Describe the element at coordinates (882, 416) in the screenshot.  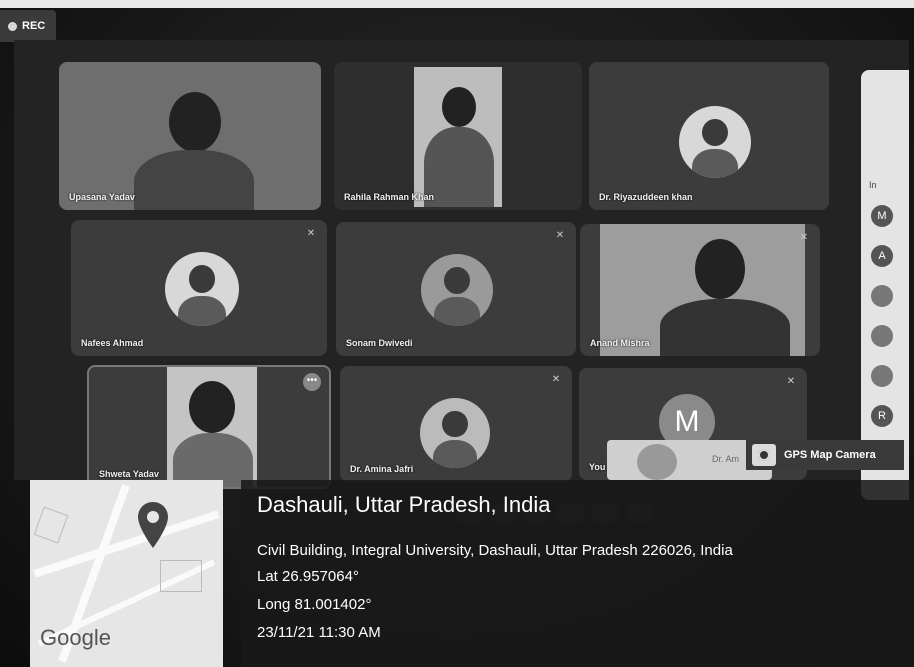
I see `side-avatar: R` at that location.